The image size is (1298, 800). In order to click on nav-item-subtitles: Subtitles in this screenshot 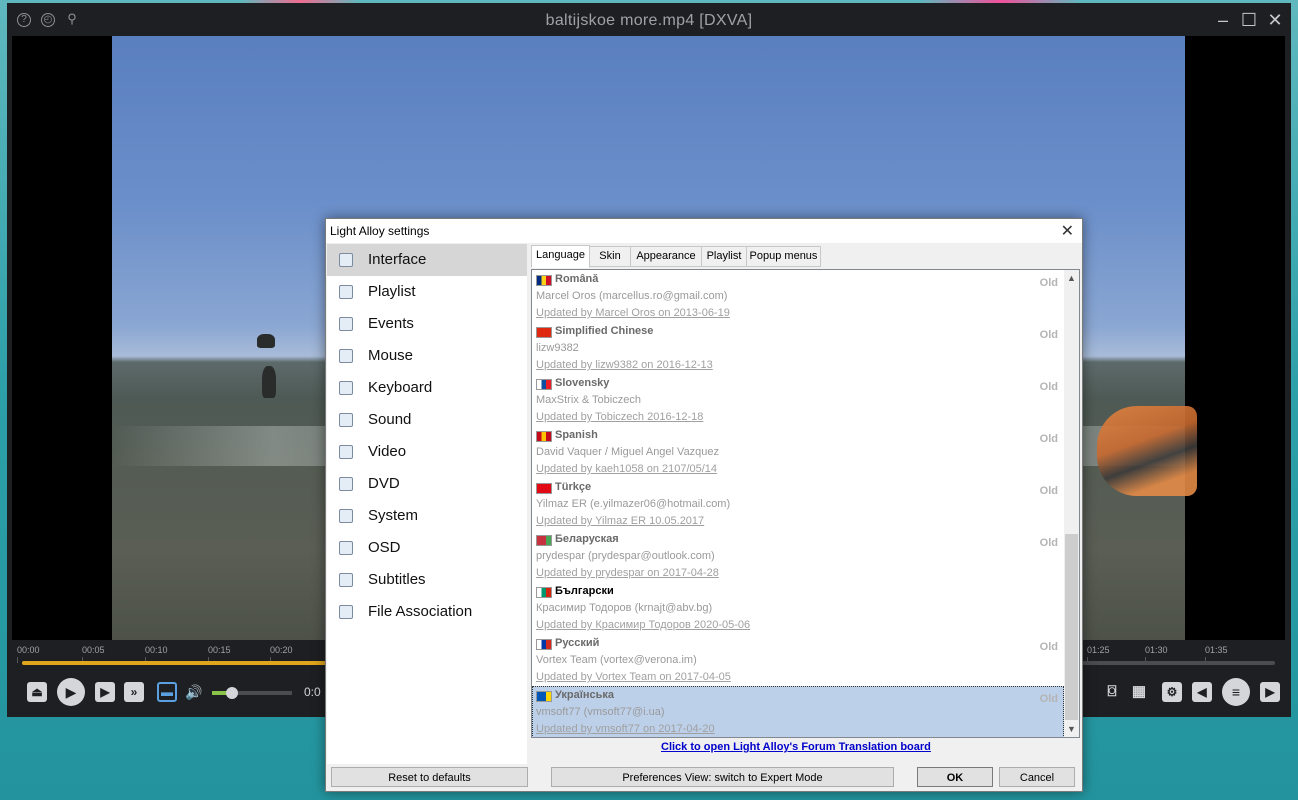, I will do `click(427, 580)`.